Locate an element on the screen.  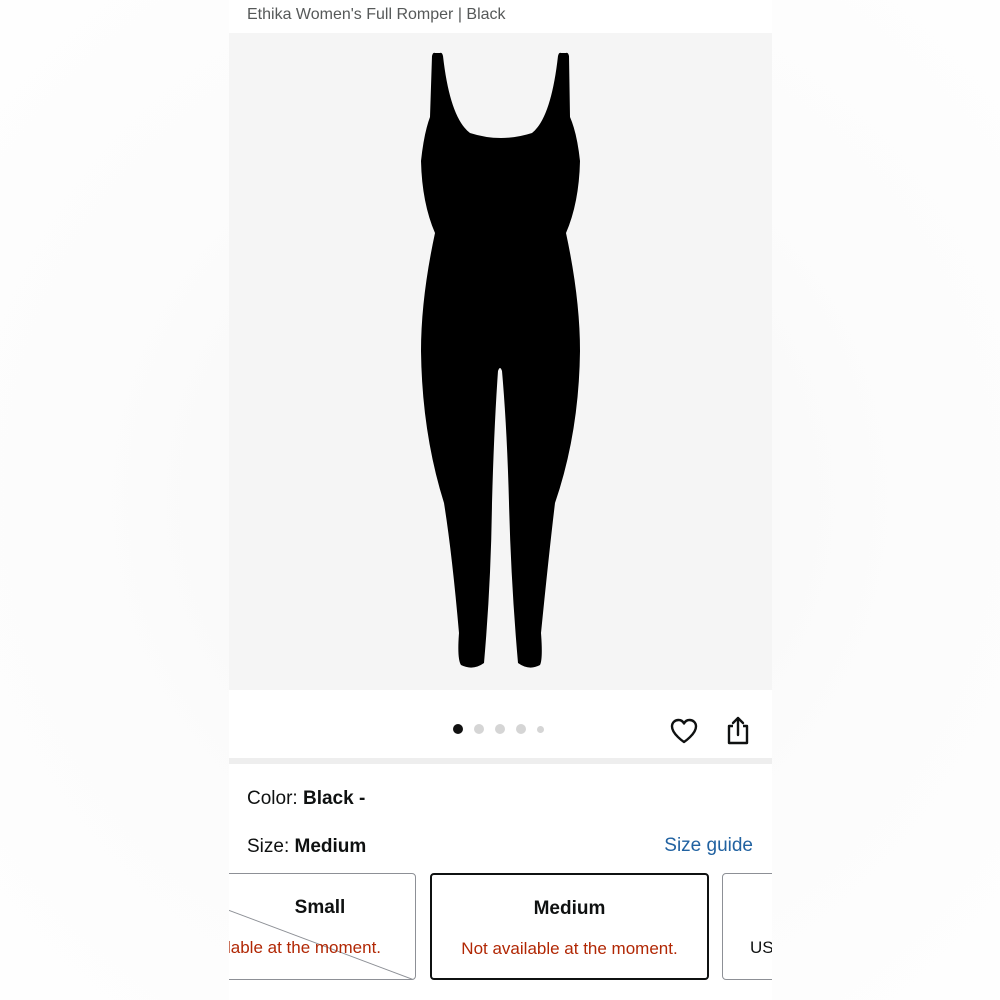
color-value: Black - is located at coordinates (334, 798).